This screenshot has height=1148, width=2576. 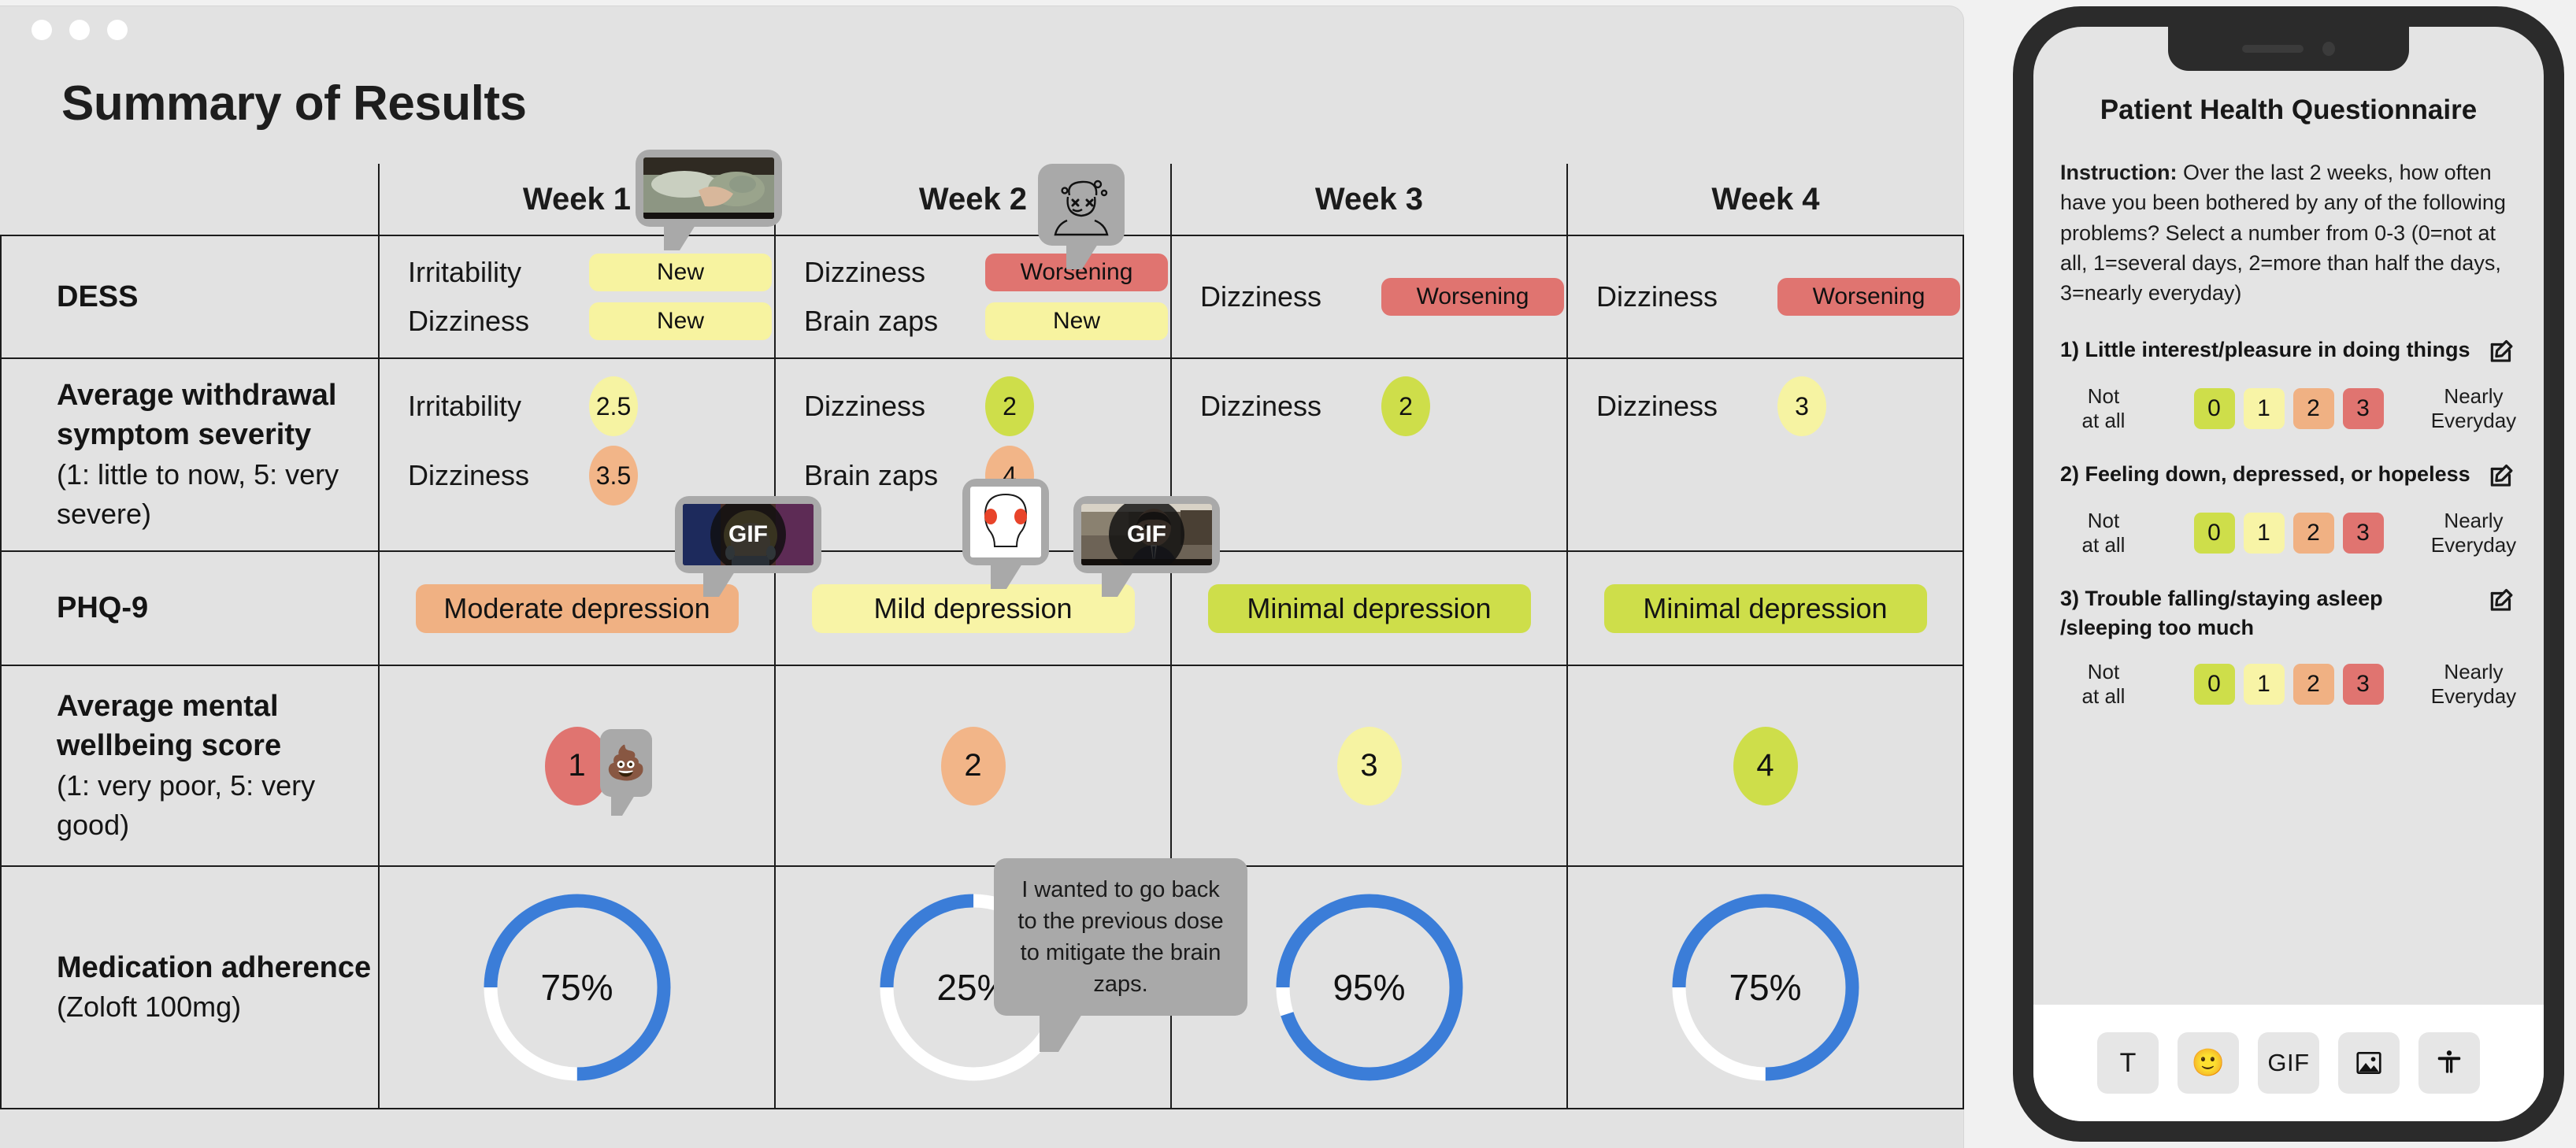 I want to click on severity-value: 3.5, so click(x=613, y=475).